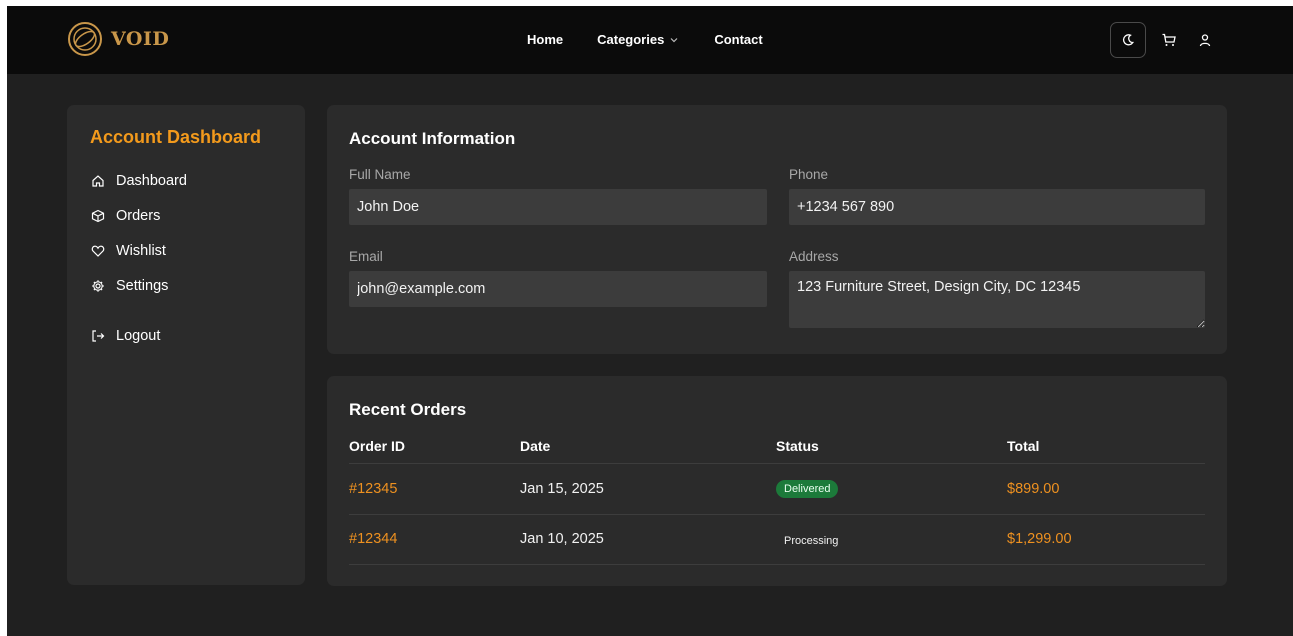  I want to click on sidebar-item-settings: Settings, so click(129, 286).